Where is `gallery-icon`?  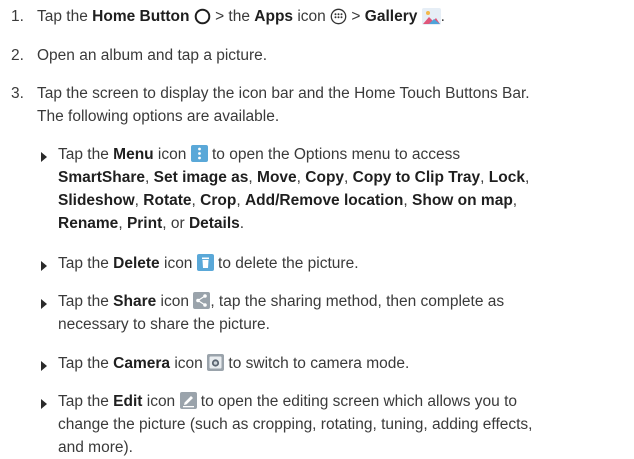 gallery-icon is located at coordinates (431, 20).